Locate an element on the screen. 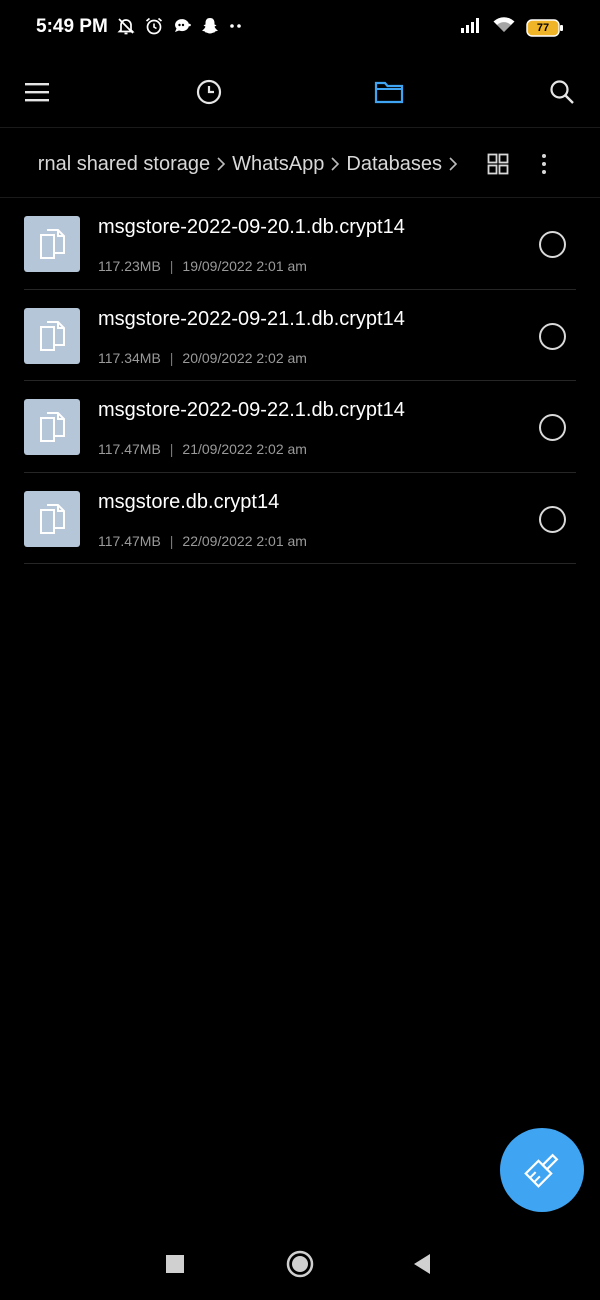  file-name: msgstore.db.crypt14 is located at coordinates (189, 501).